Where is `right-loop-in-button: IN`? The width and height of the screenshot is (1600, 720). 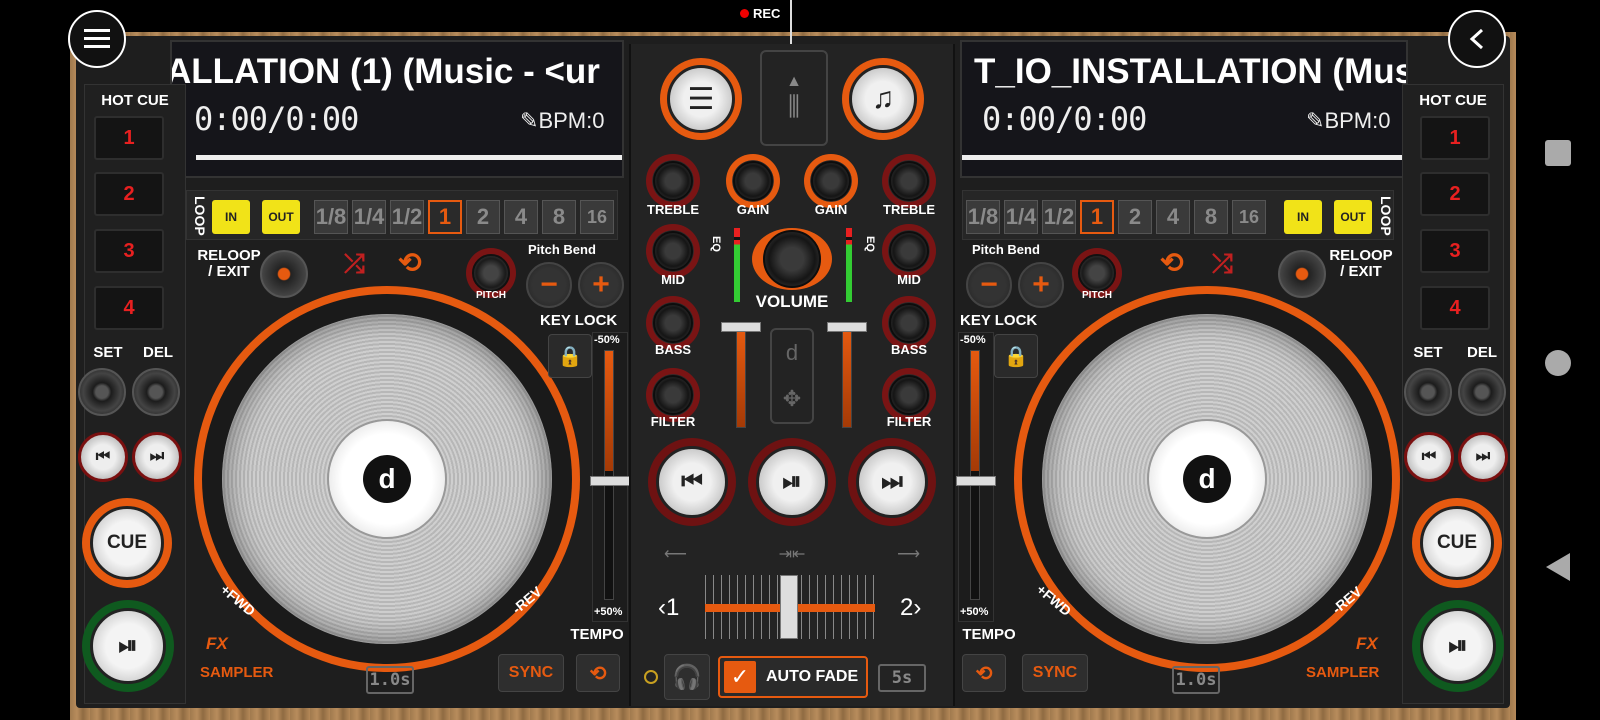
right-loop-in-button: IN is located at coordinates (1303, 217).